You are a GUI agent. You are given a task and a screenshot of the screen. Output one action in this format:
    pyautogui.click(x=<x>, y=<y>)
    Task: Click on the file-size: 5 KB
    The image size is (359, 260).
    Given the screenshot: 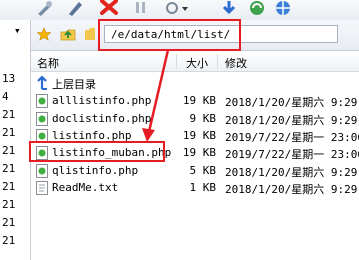 What is the action you would take?
    pyautogui.click(x=203, y=170)
    